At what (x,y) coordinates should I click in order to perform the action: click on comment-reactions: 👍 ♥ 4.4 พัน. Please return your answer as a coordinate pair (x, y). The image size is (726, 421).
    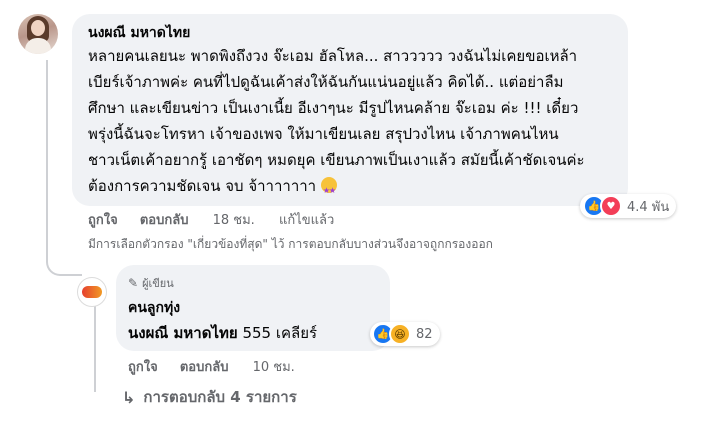
    Looking at the image, I should click on (628, 206).